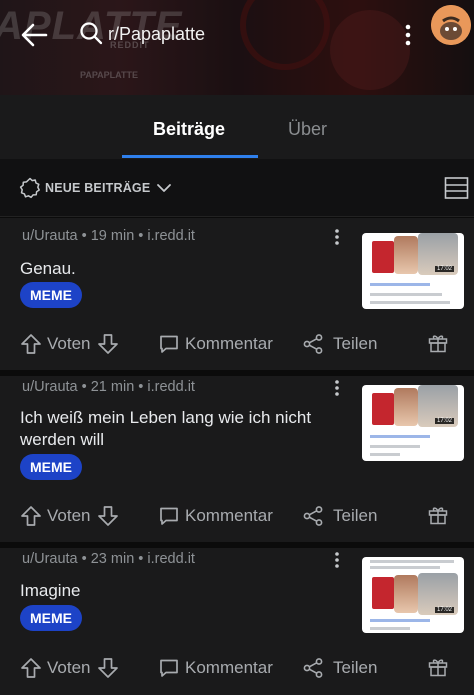 This screenshot has width=474, height=695. I want to click on back-button, so click(35, 35).